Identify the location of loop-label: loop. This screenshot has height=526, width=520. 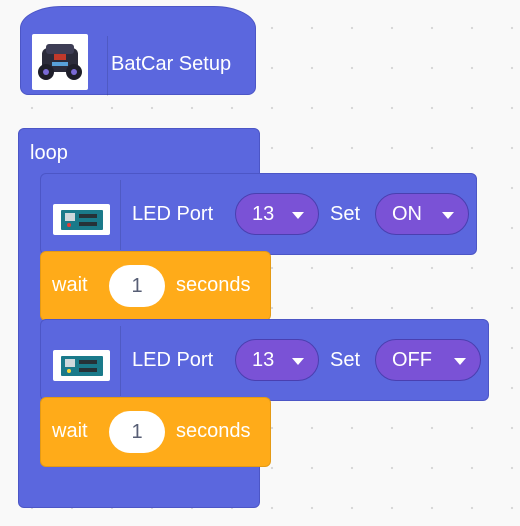
(49, 153).